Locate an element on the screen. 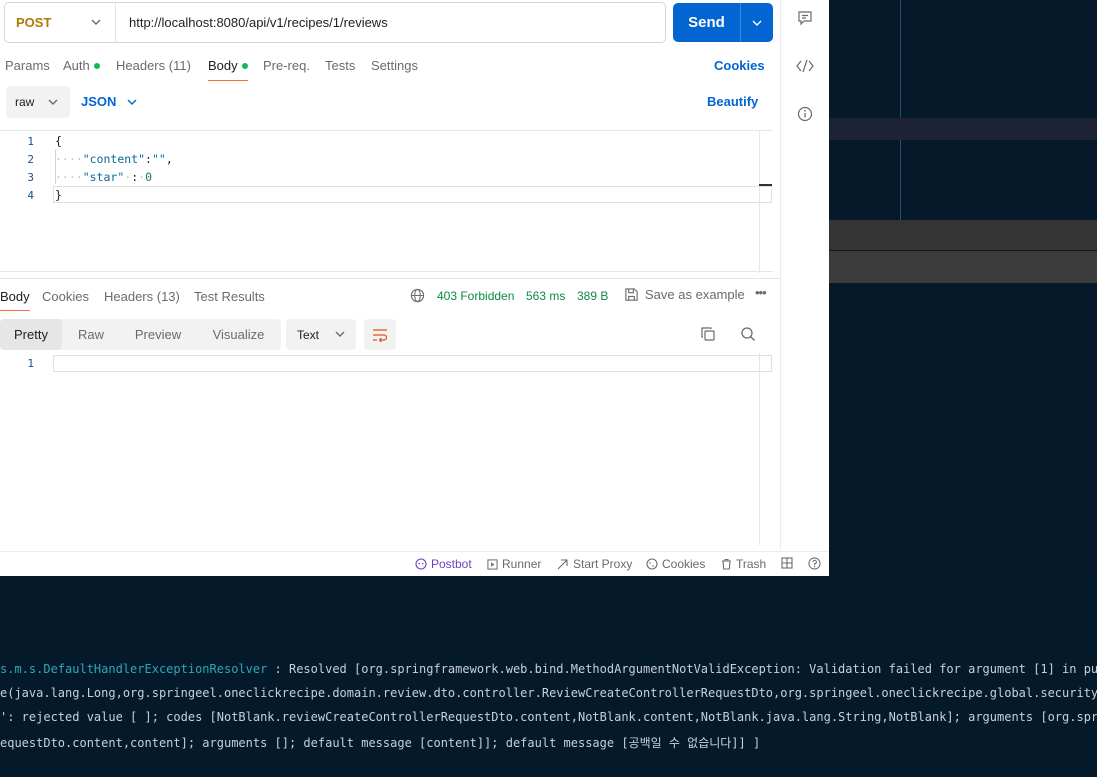 The height and width of the screenshot is (777, 1097). tab-body: Body is located at coordinates (228, 69).